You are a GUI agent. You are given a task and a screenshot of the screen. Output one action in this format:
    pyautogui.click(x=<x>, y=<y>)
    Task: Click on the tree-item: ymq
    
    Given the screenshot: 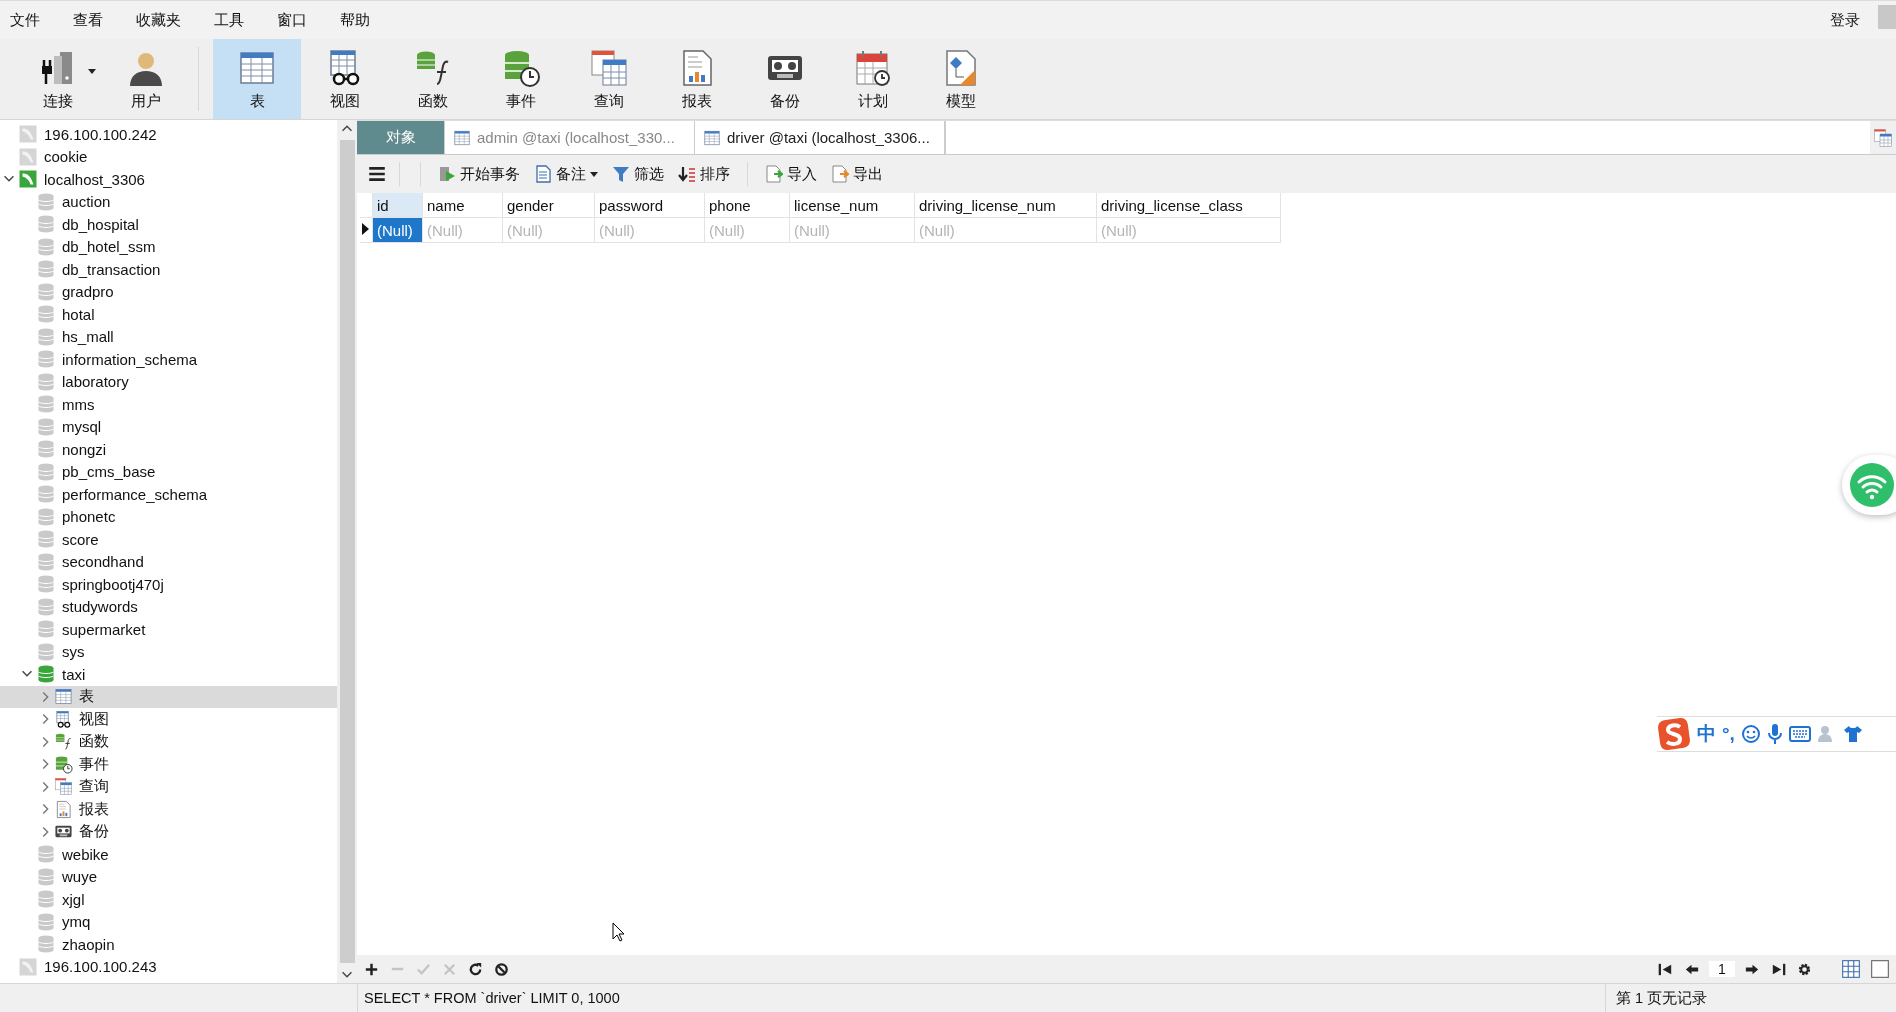 What is the action you would take?
    pyautogui.click(x=168, y=921)
    